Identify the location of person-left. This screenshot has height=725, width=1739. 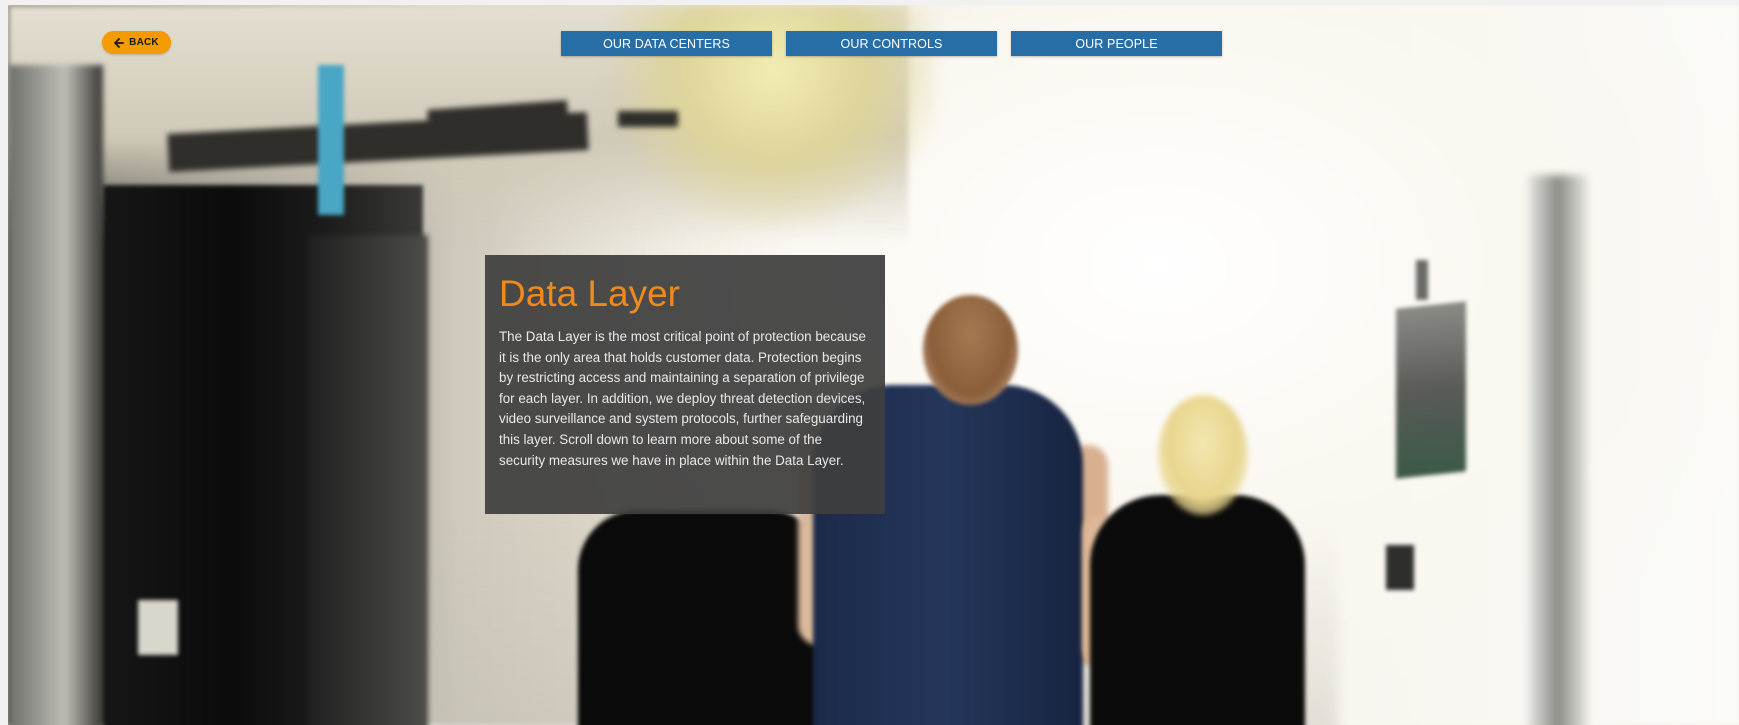
(703, 617).